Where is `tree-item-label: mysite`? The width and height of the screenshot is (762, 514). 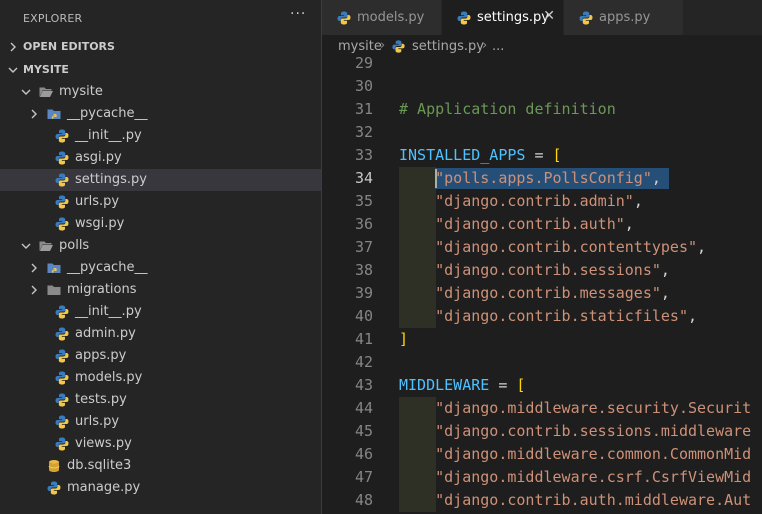 tree-item-label: mysite is located at coordinates (81, 91).